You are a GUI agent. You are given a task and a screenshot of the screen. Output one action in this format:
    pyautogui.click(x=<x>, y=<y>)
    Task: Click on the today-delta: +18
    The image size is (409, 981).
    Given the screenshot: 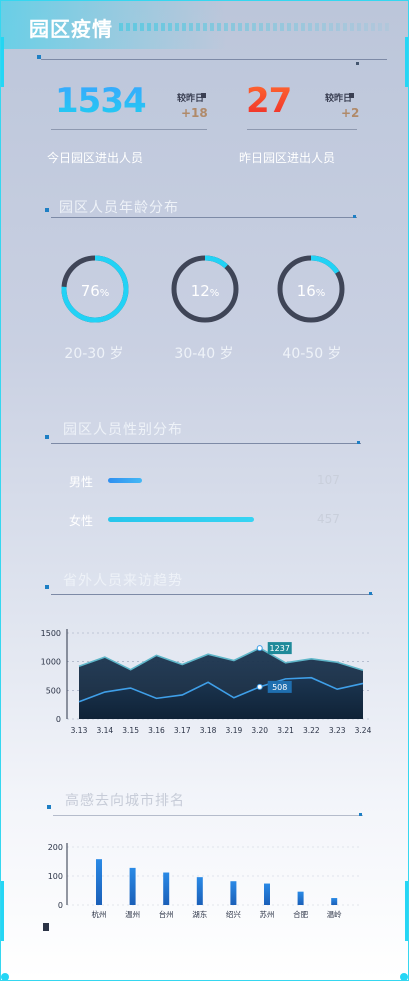 What is the action you would take?
    pyautogui.click(x=194, y=113)
    